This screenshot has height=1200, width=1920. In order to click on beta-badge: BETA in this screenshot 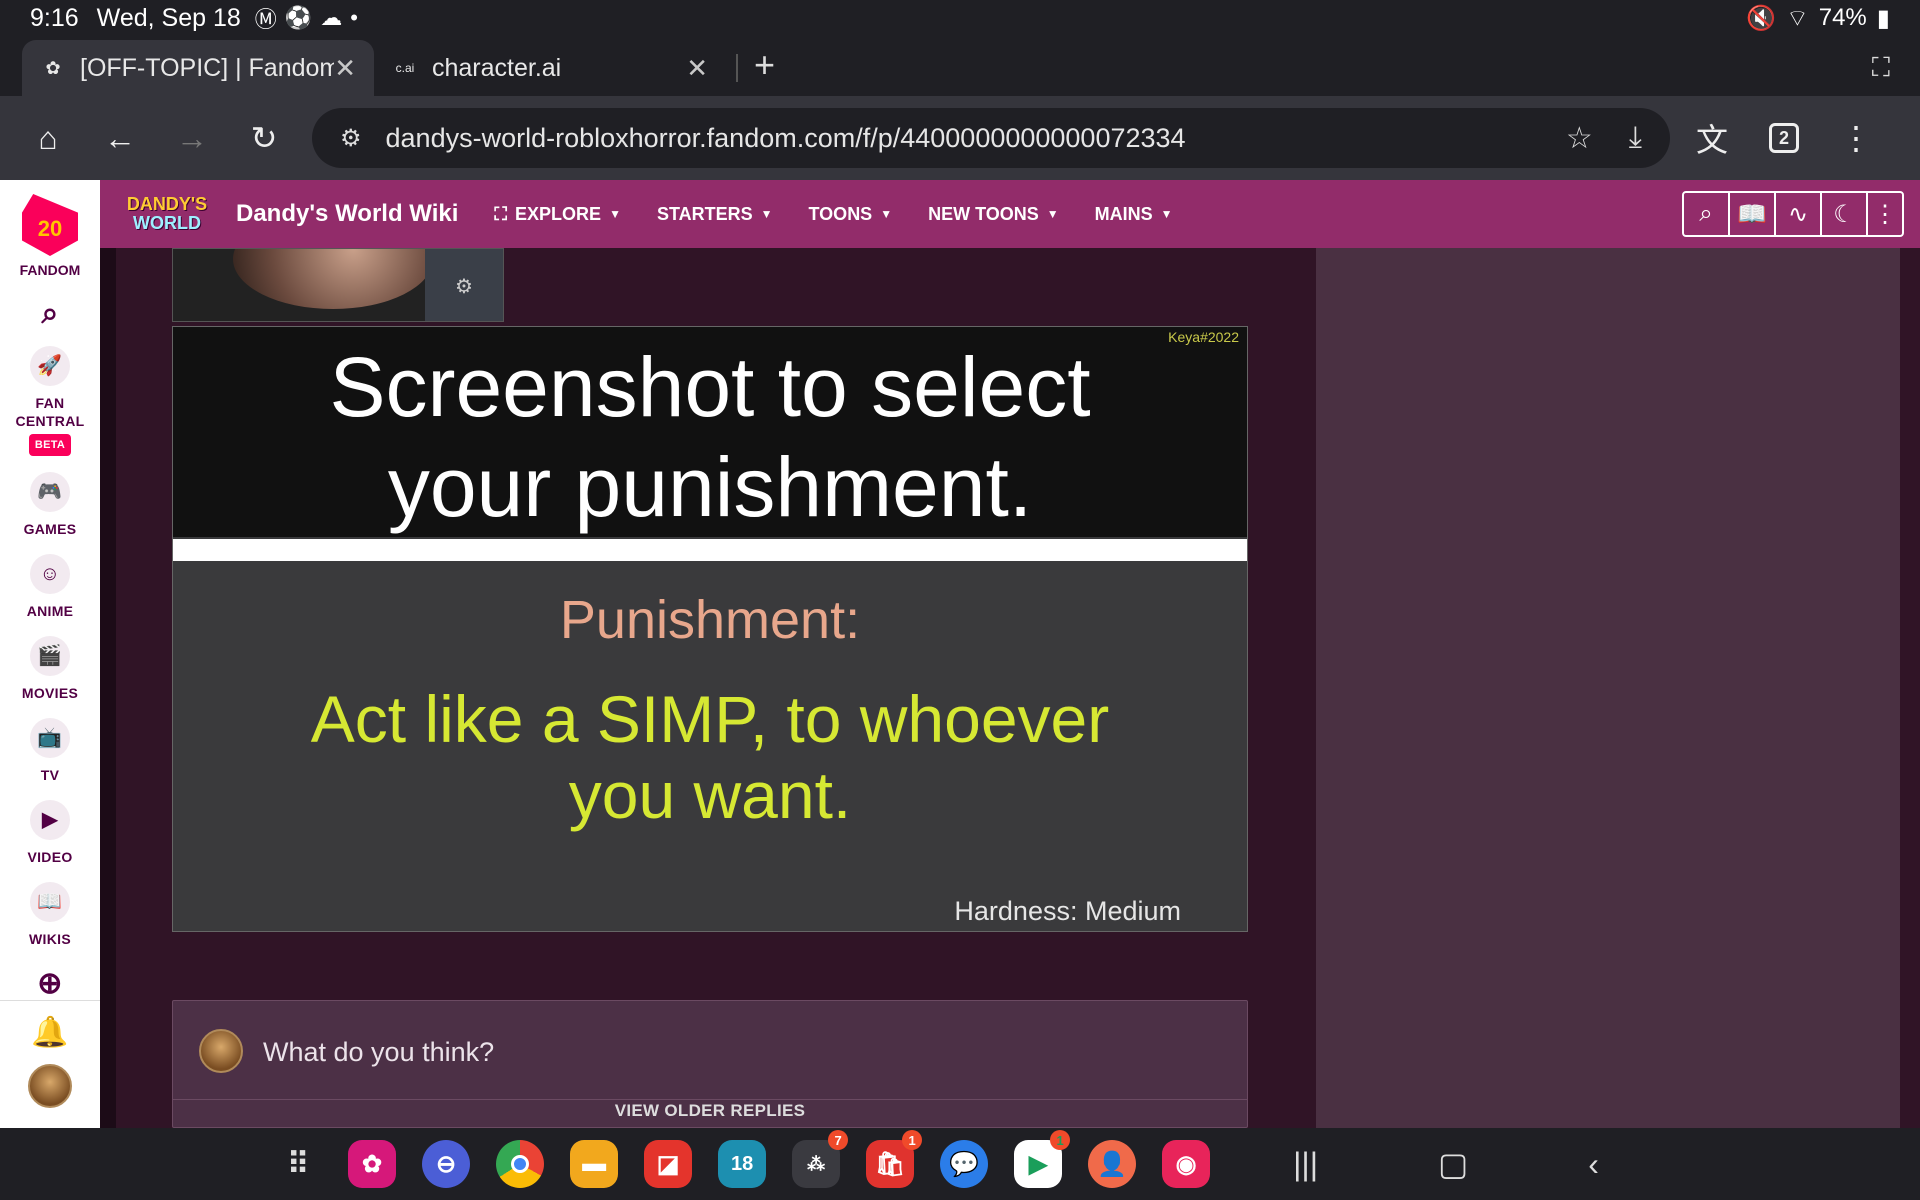, I will do `click(50, 445)`.